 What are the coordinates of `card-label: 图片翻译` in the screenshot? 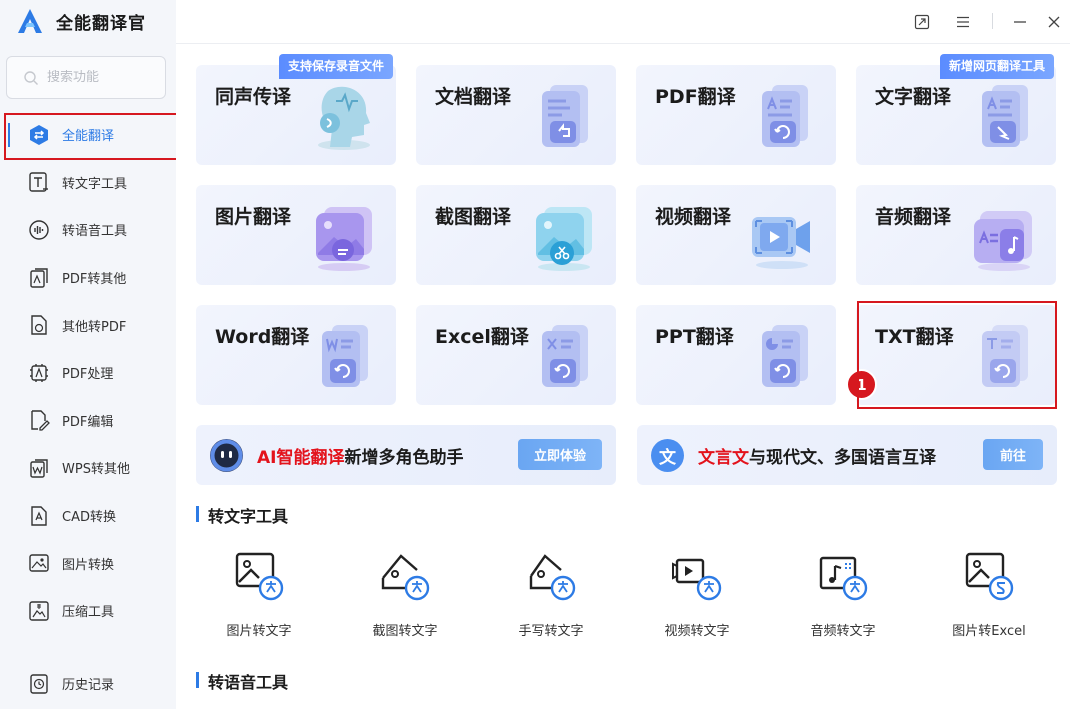 It's located at (253, 217).